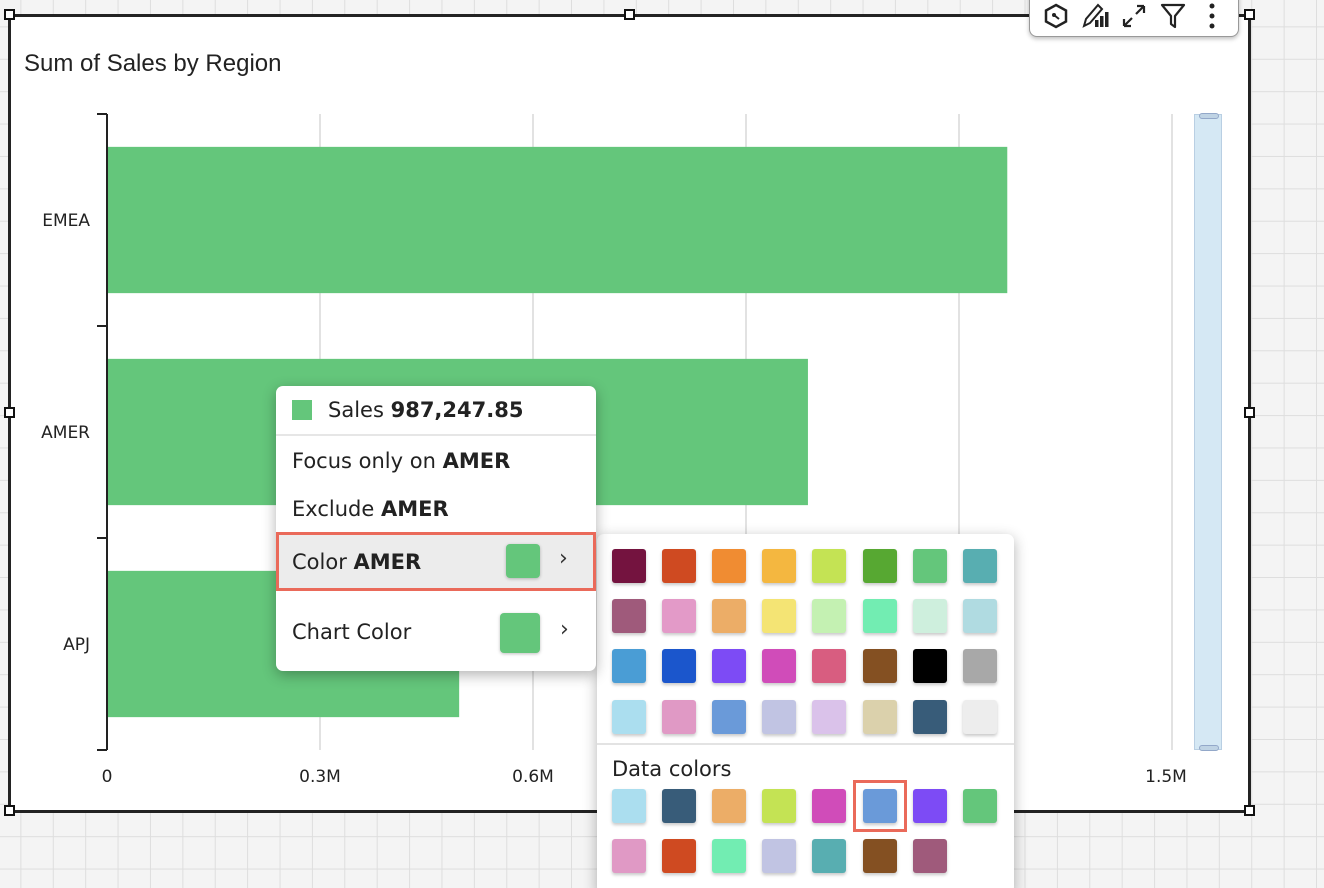  I want to click on tooltip-label: Sales, so click(356, 410).